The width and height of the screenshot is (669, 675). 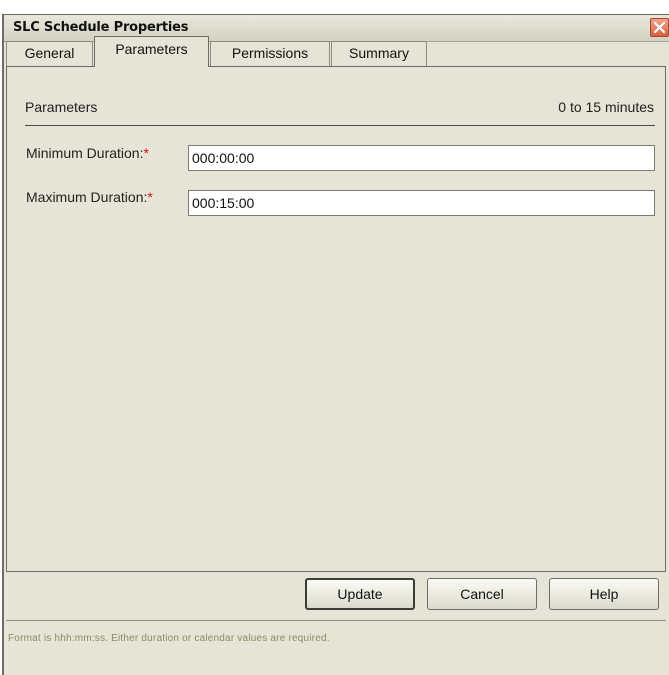 I want to click on max-duration-field, so click(x=421, y=203).